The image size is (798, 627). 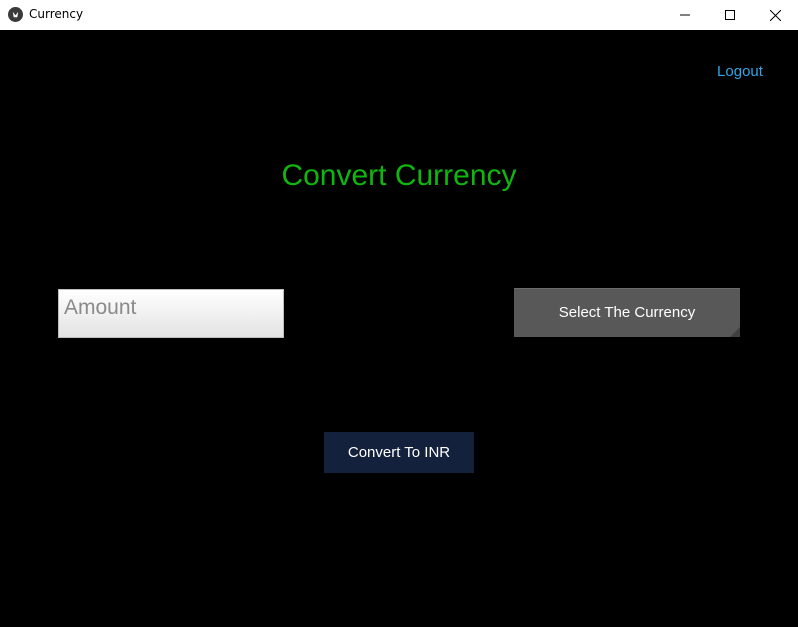 I want to click on convert-button: Convert To INR, so click(x=399, y=452).